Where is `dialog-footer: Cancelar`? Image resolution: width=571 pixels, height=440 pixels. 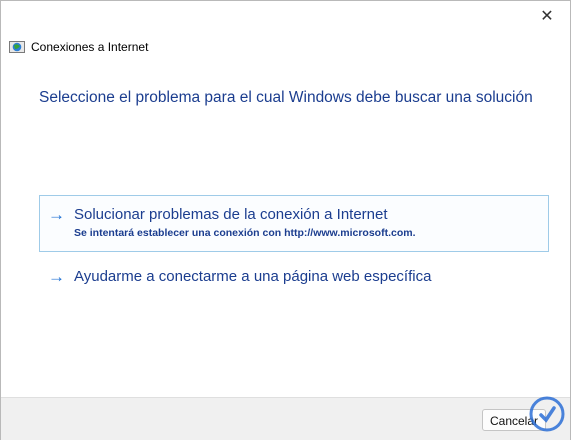 dialog-footer: Cancelar is located at coordinates (285, 418).